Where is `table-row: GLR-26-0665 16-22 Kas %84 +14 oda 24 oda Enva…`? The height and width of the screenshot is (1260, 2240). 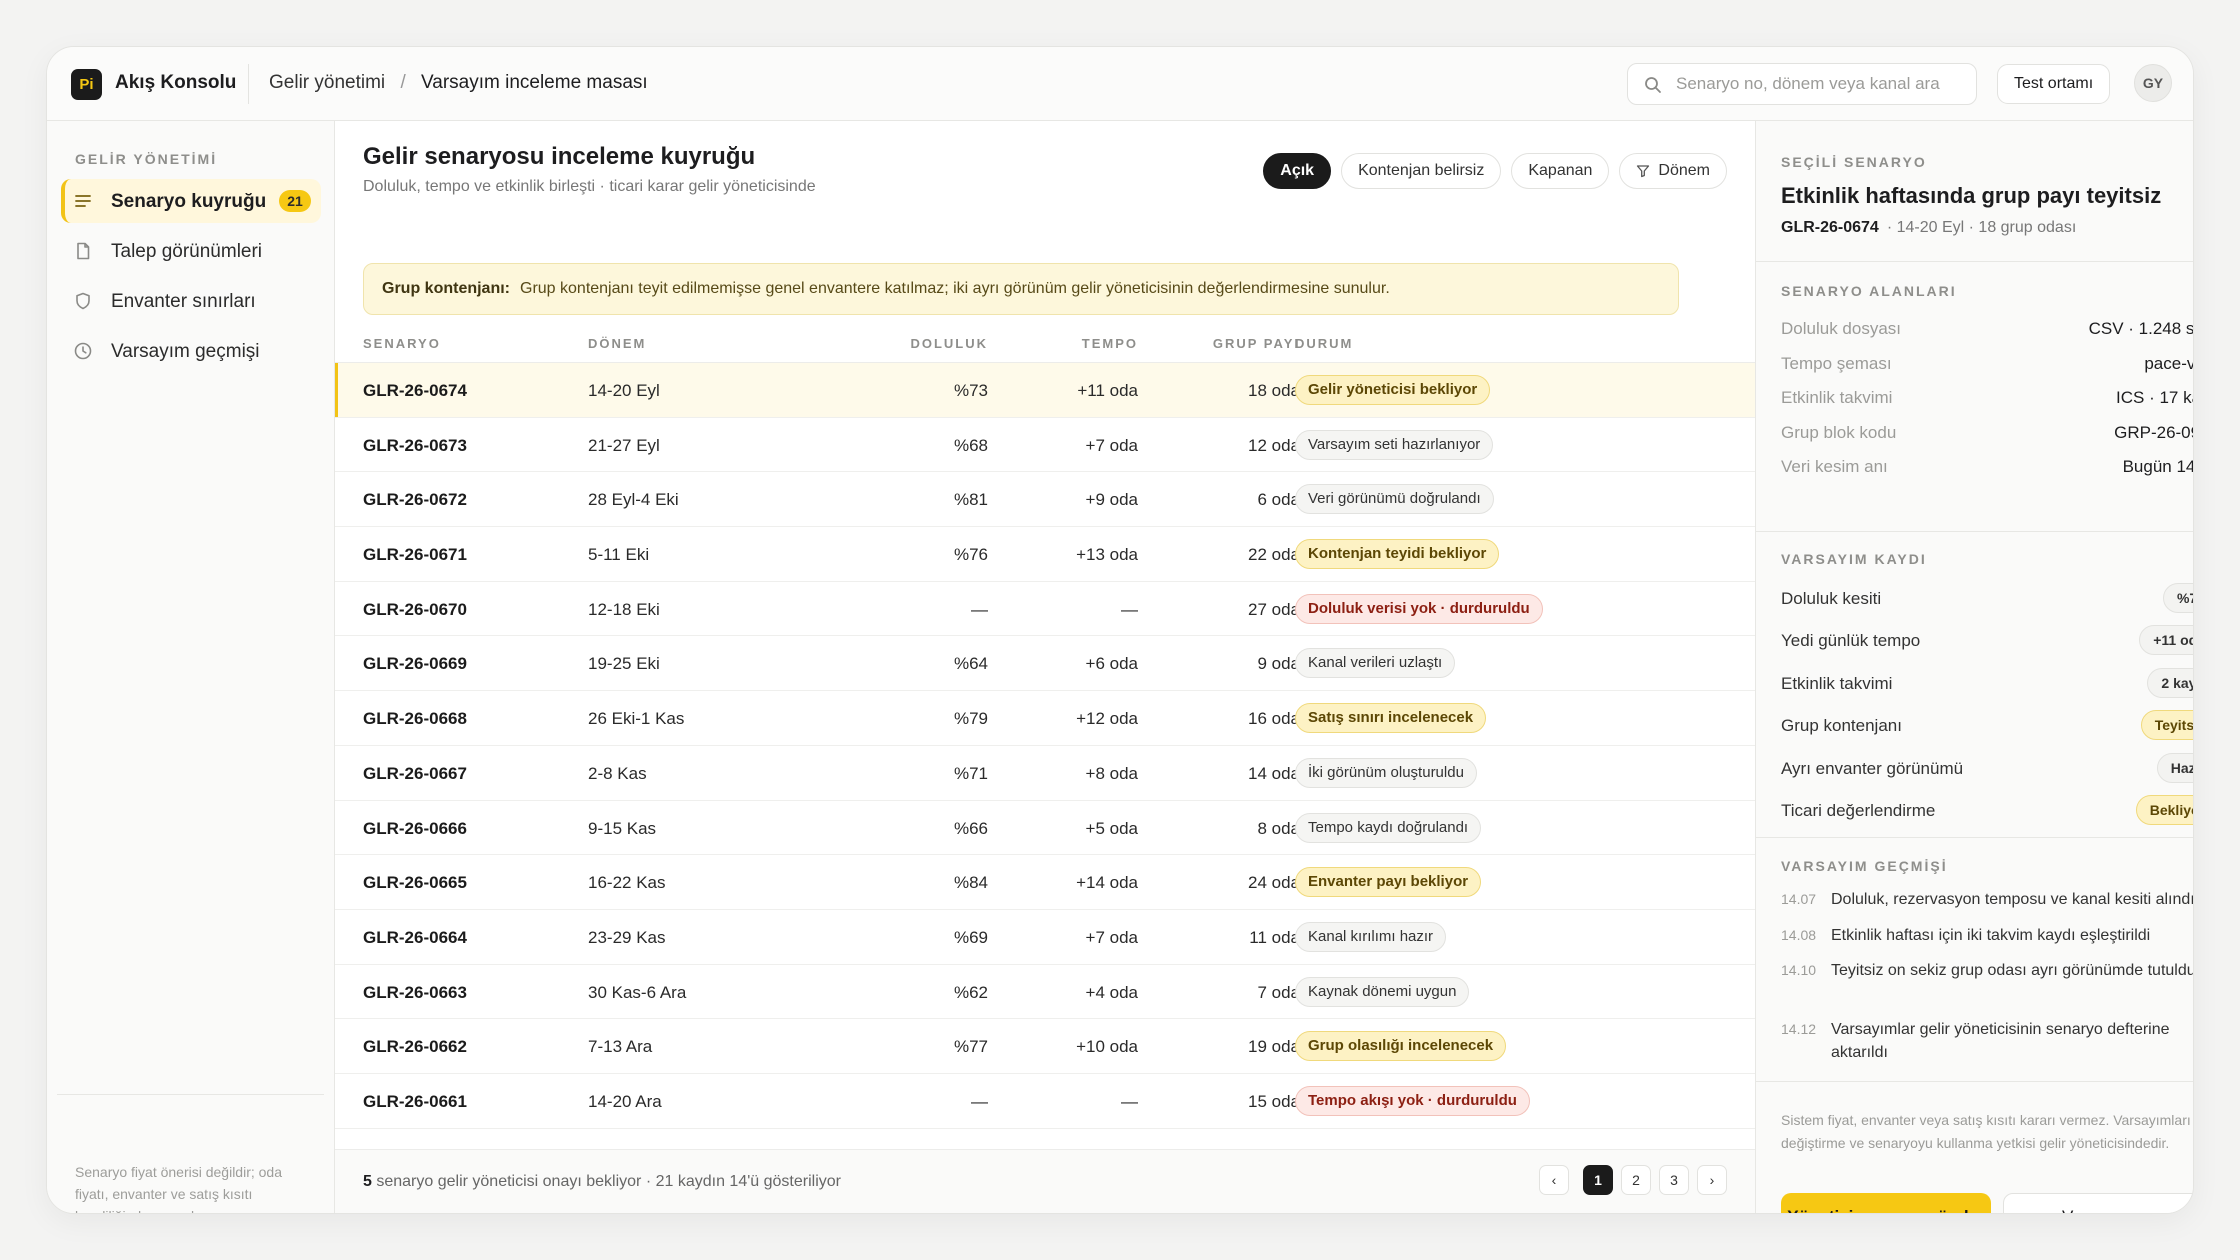 table-row: GLR-26-0665 16-22 Kas %84 +14 oda 24 oda Enva… is located at coordinates (1045, 882).